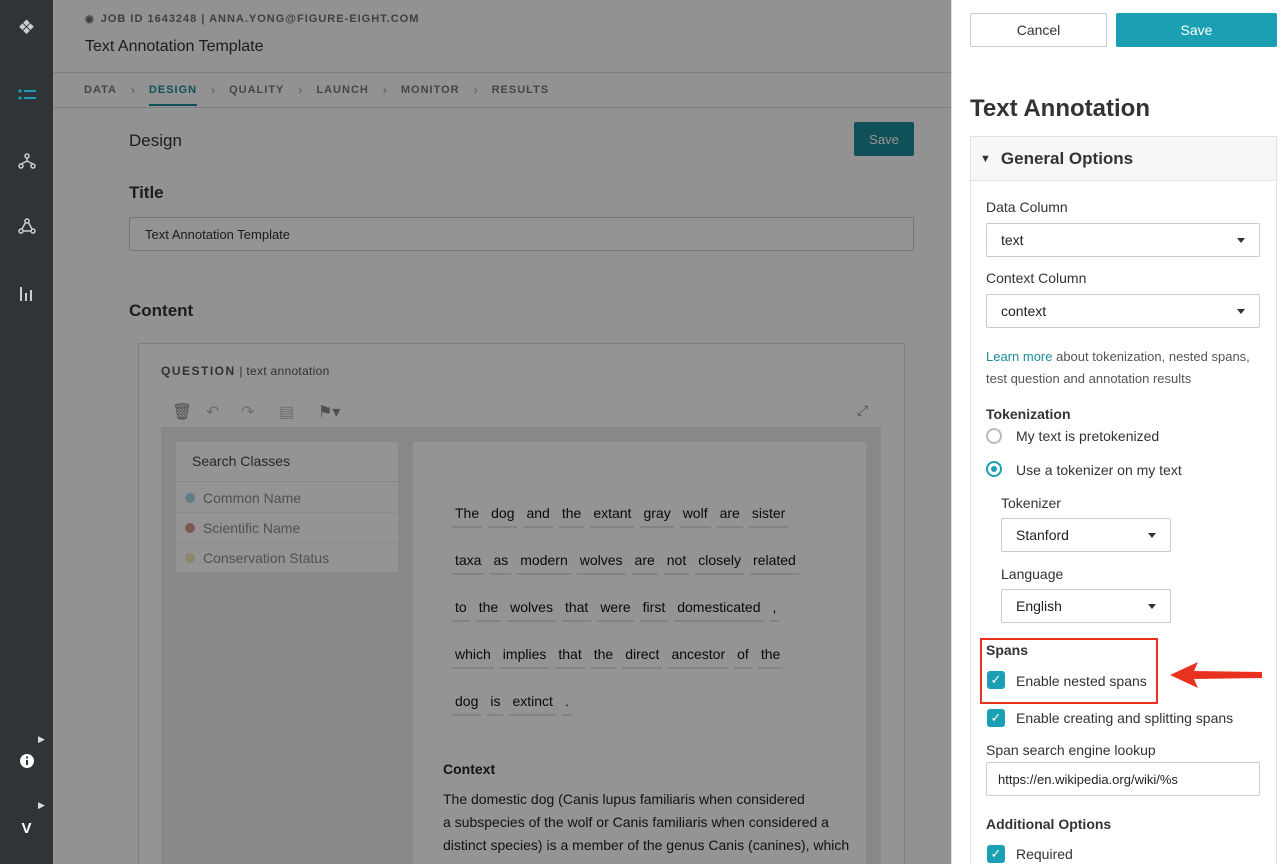  What do you see at coordinates (994, 469) in the screenshot?
I see `radio-tokenizer` at bounding box center [994, 469].